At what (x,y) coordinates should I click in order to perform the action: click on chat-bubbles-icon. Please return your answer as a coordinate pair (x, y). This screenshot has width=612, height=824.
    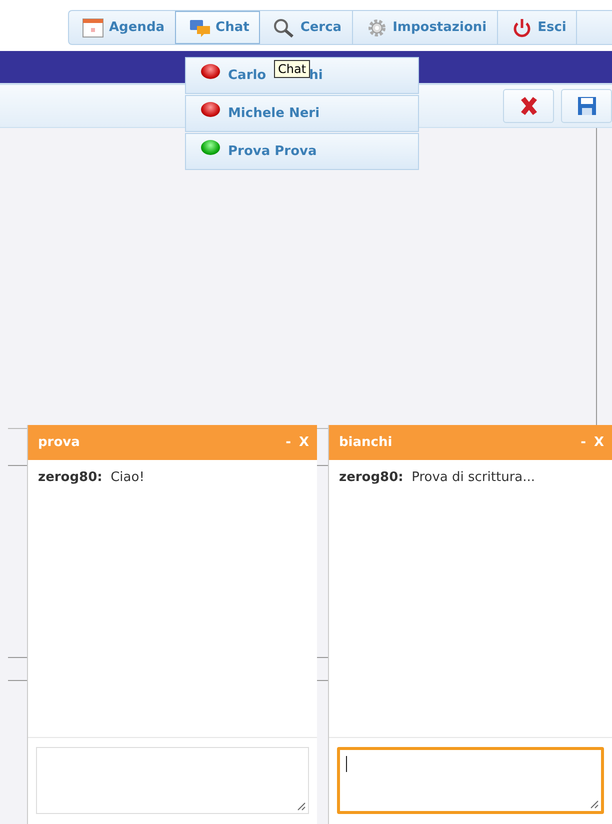
    Looking at the image, I should click on (199, 28).